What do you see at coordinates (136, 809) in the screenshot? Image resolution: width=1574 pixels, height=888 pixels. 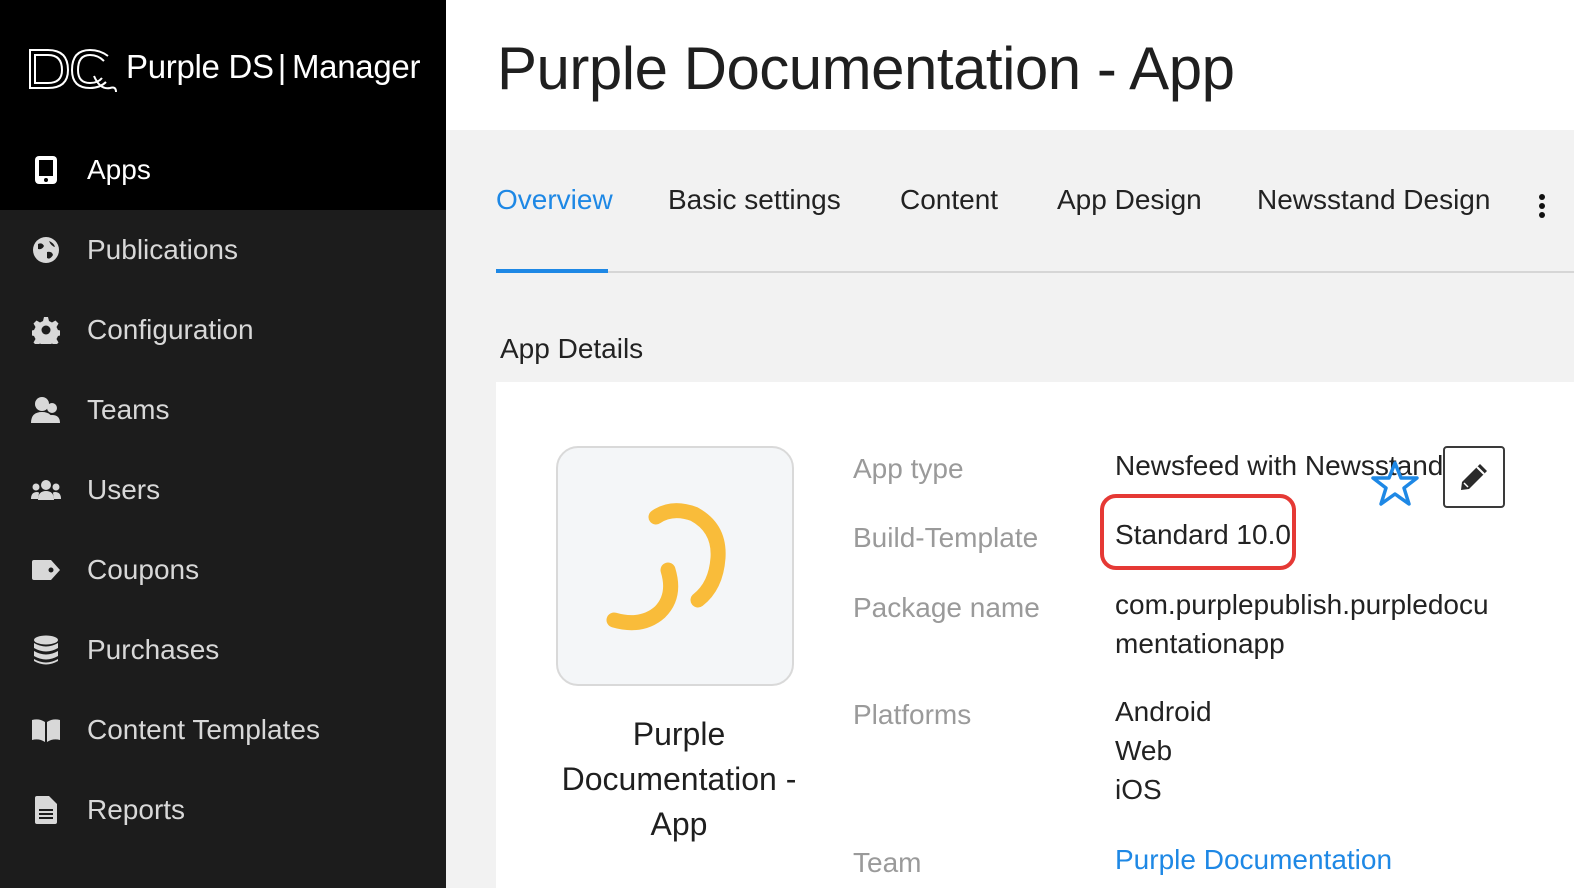 I see `sidebar-item-label: Reports` at bounding box center [136, 809].